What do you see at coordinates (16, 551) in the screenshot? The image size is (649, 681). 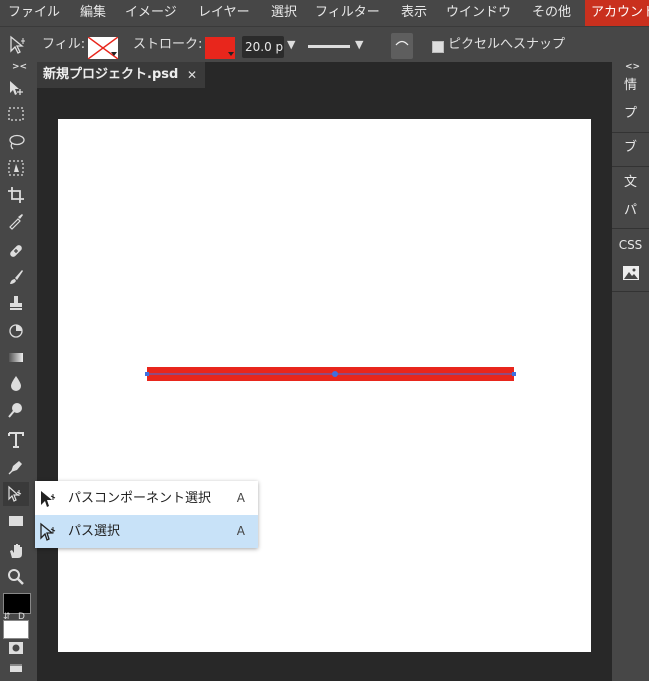 I see `hand-tool-icon` at bounding box center [16, 551].